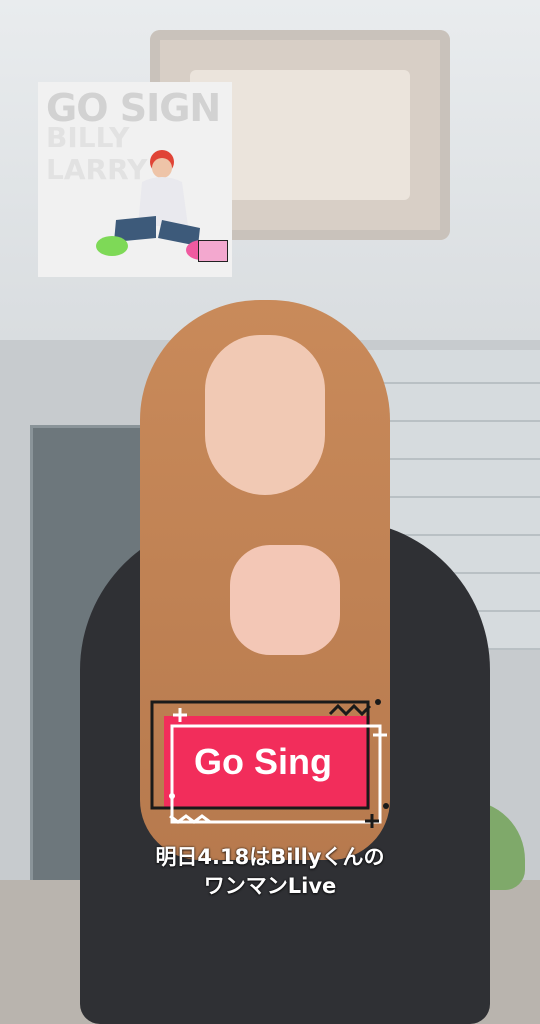  Describe the element at coordinates (265, 415) in the screenshot. I see `person-face` at that location.